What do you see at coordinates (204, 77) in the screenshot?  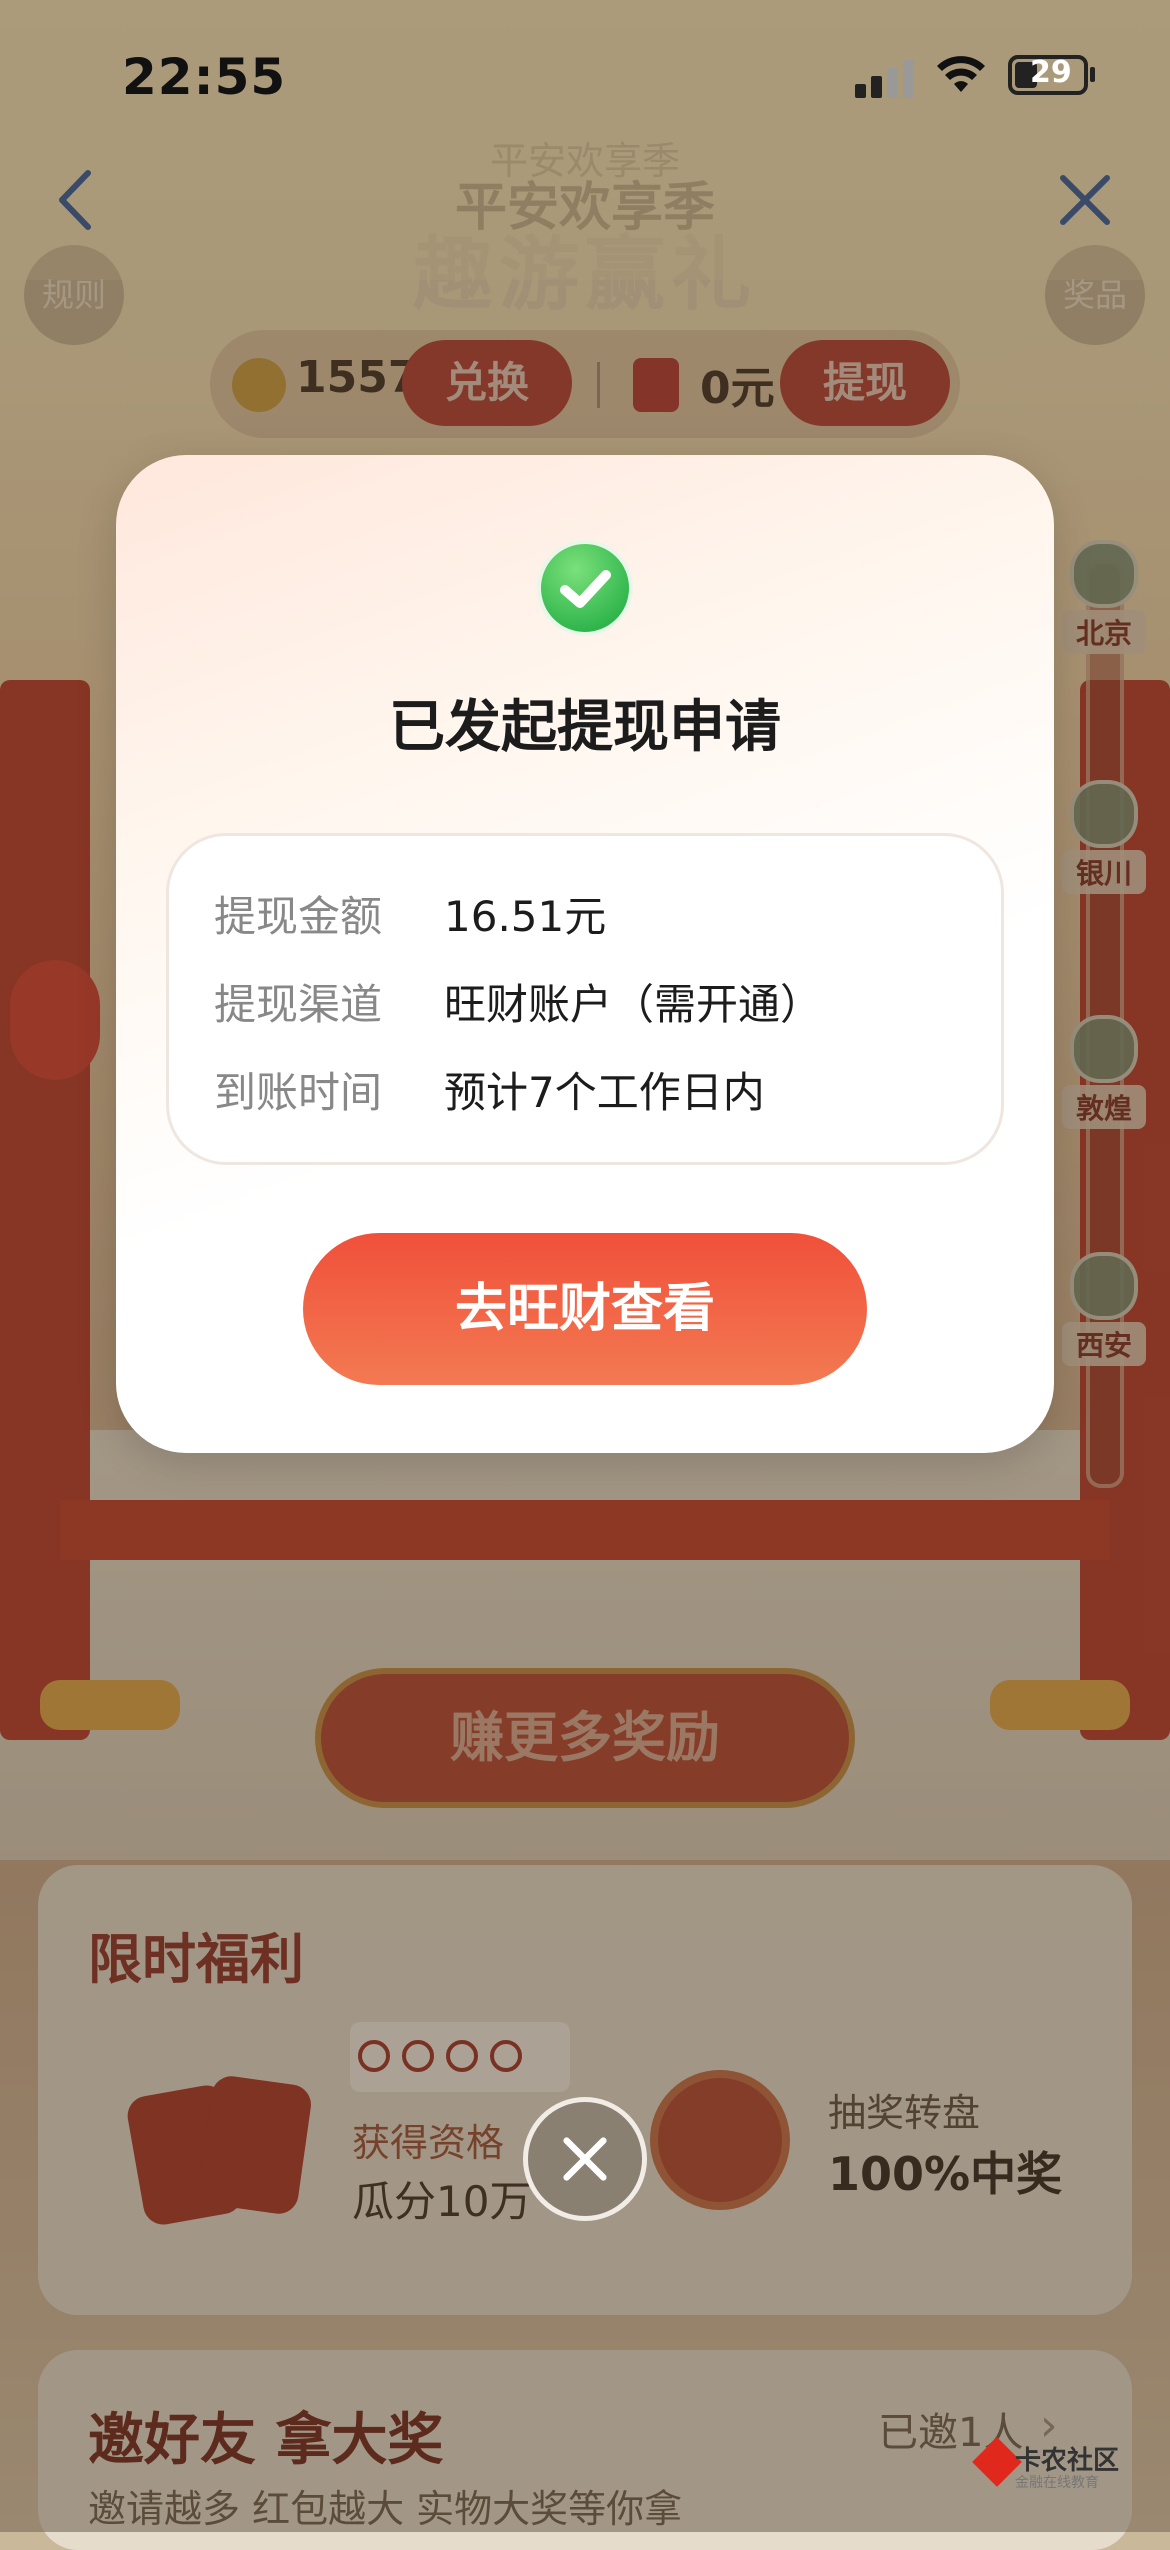 I see `status-time: 22:55` at bounding box center [204, 77].